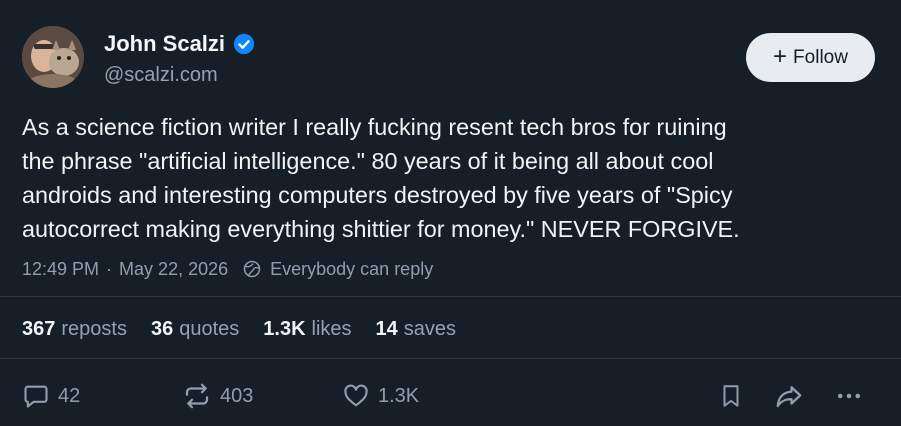 This screenshot has height=426, width=901. Describe the element at coordinates (217, 396) in the screenshot. I see `repost-button: 403` at that location.